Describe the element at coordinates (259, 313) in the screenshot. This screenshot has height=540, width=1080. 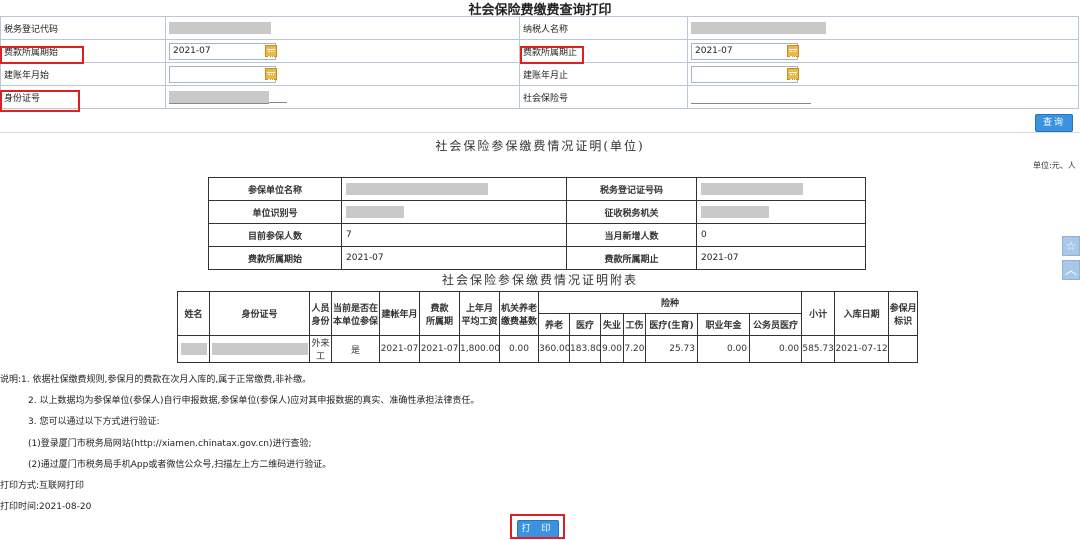
I see `col-id-number: 身份证号` at that location.